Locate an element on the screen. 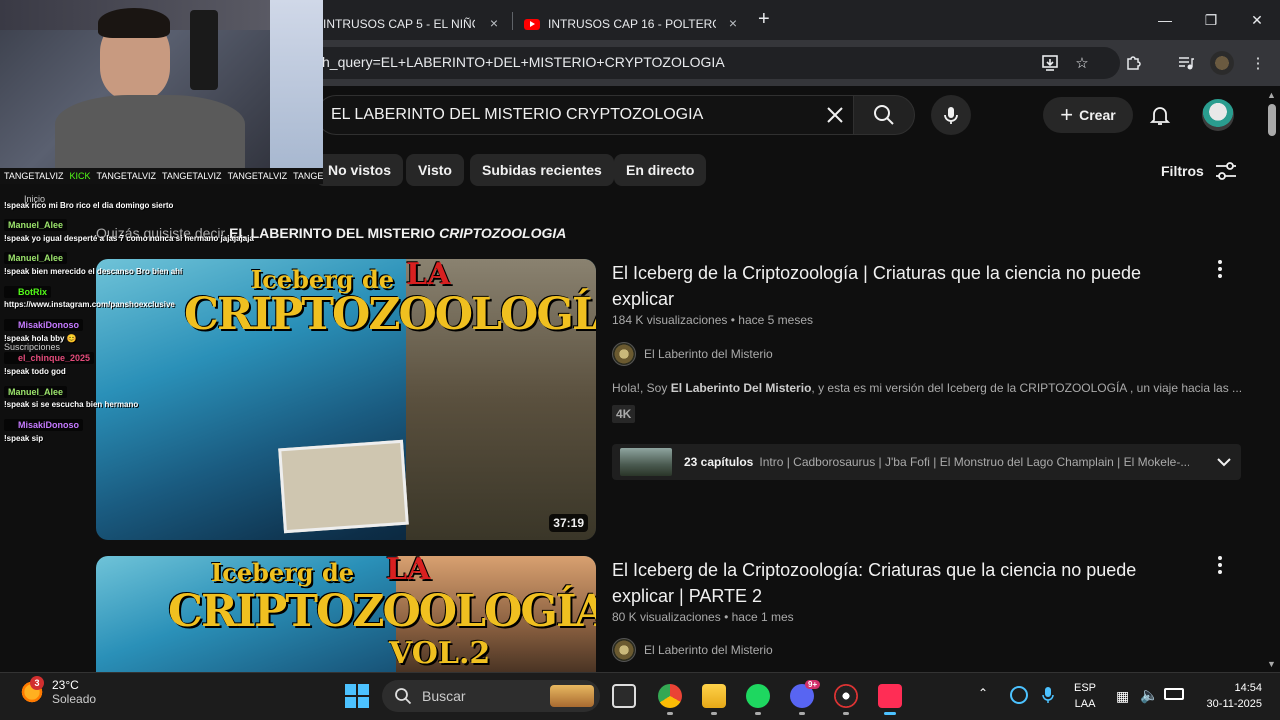 The image size is (1280, 720). chat-message: !speak hola bby 😊 is located at coordinates (40, 338).